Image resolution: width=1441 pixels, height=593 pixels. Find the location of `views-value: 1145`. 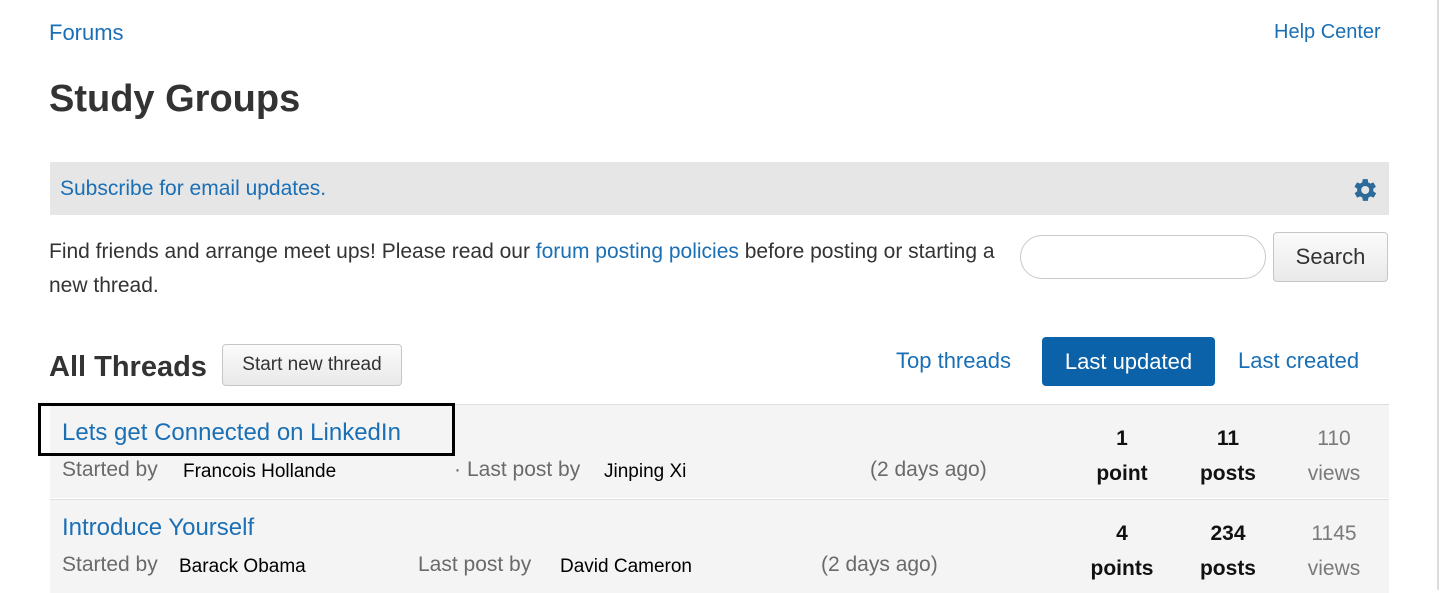

views-value: 1145 is located at coordinates (1334, 533).